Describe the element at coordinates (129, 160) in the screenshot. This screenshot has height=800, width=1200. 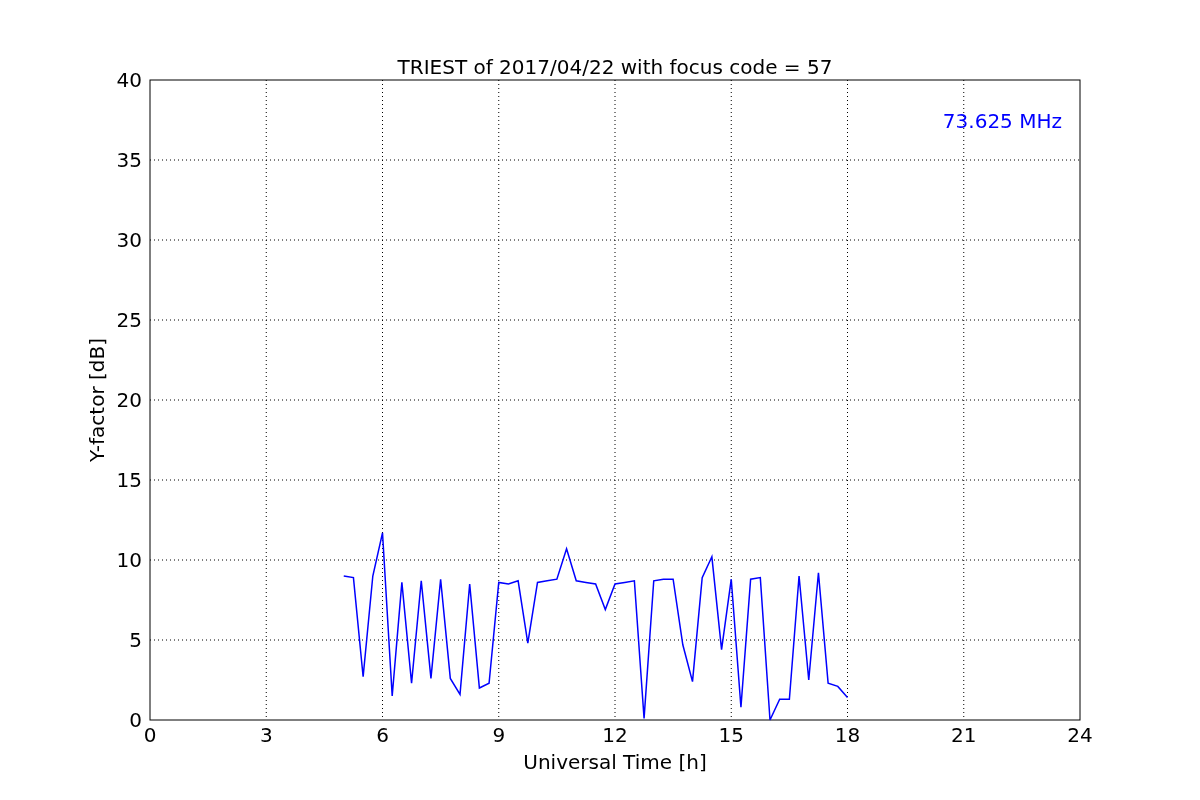
I see `y-tick-label: 35` at that location.